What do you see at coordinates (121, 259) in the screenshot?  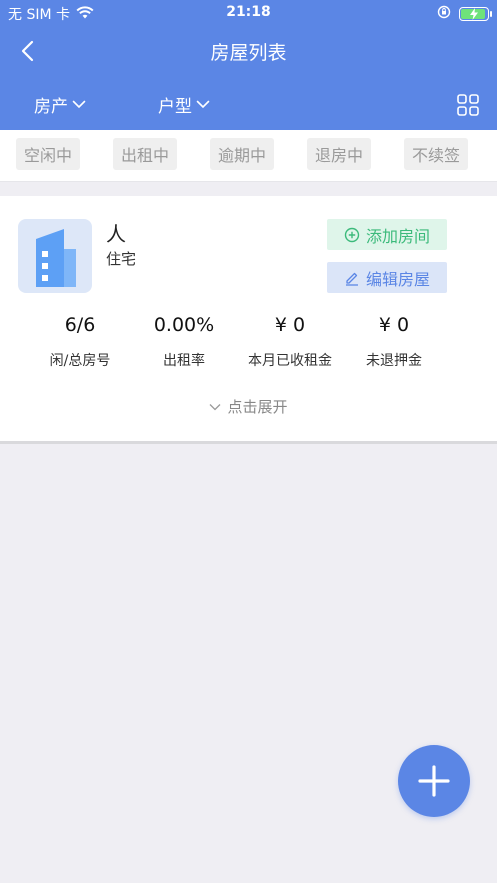 I see `house-type: 住宅` at bounding box center [121, 259].